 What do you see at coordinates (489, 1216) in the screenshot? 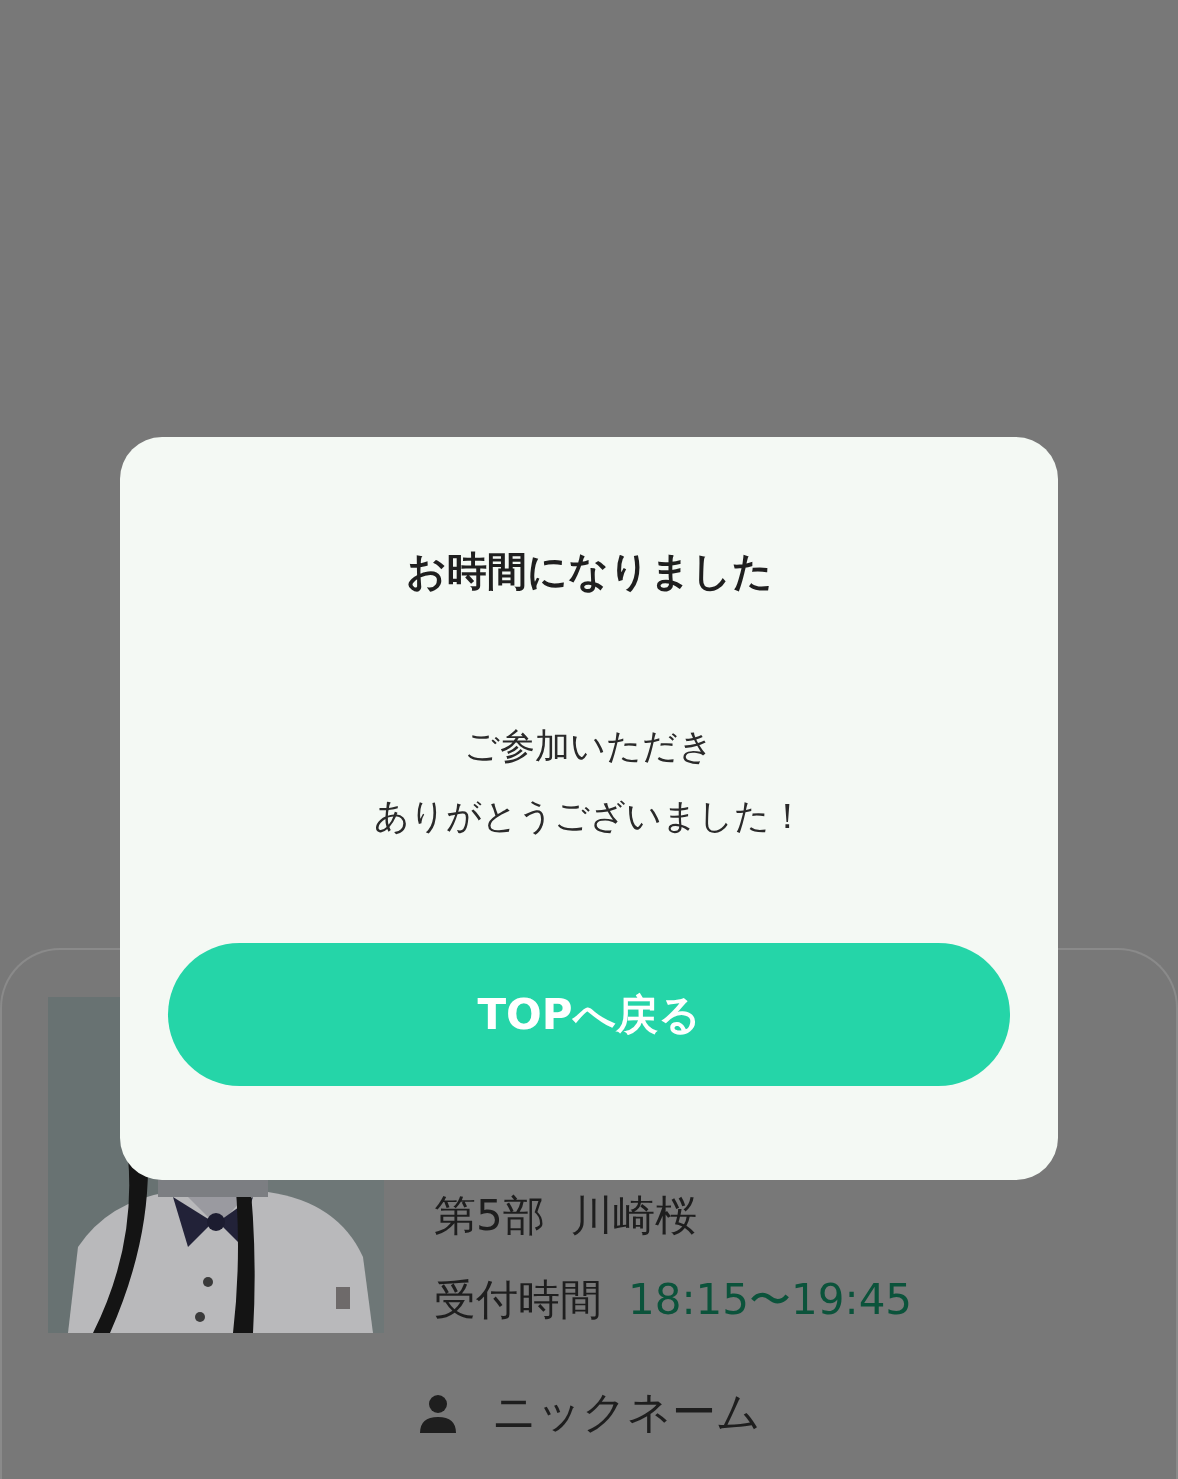
I see `session-label: 第5部` at bounding box center [489, 1216].